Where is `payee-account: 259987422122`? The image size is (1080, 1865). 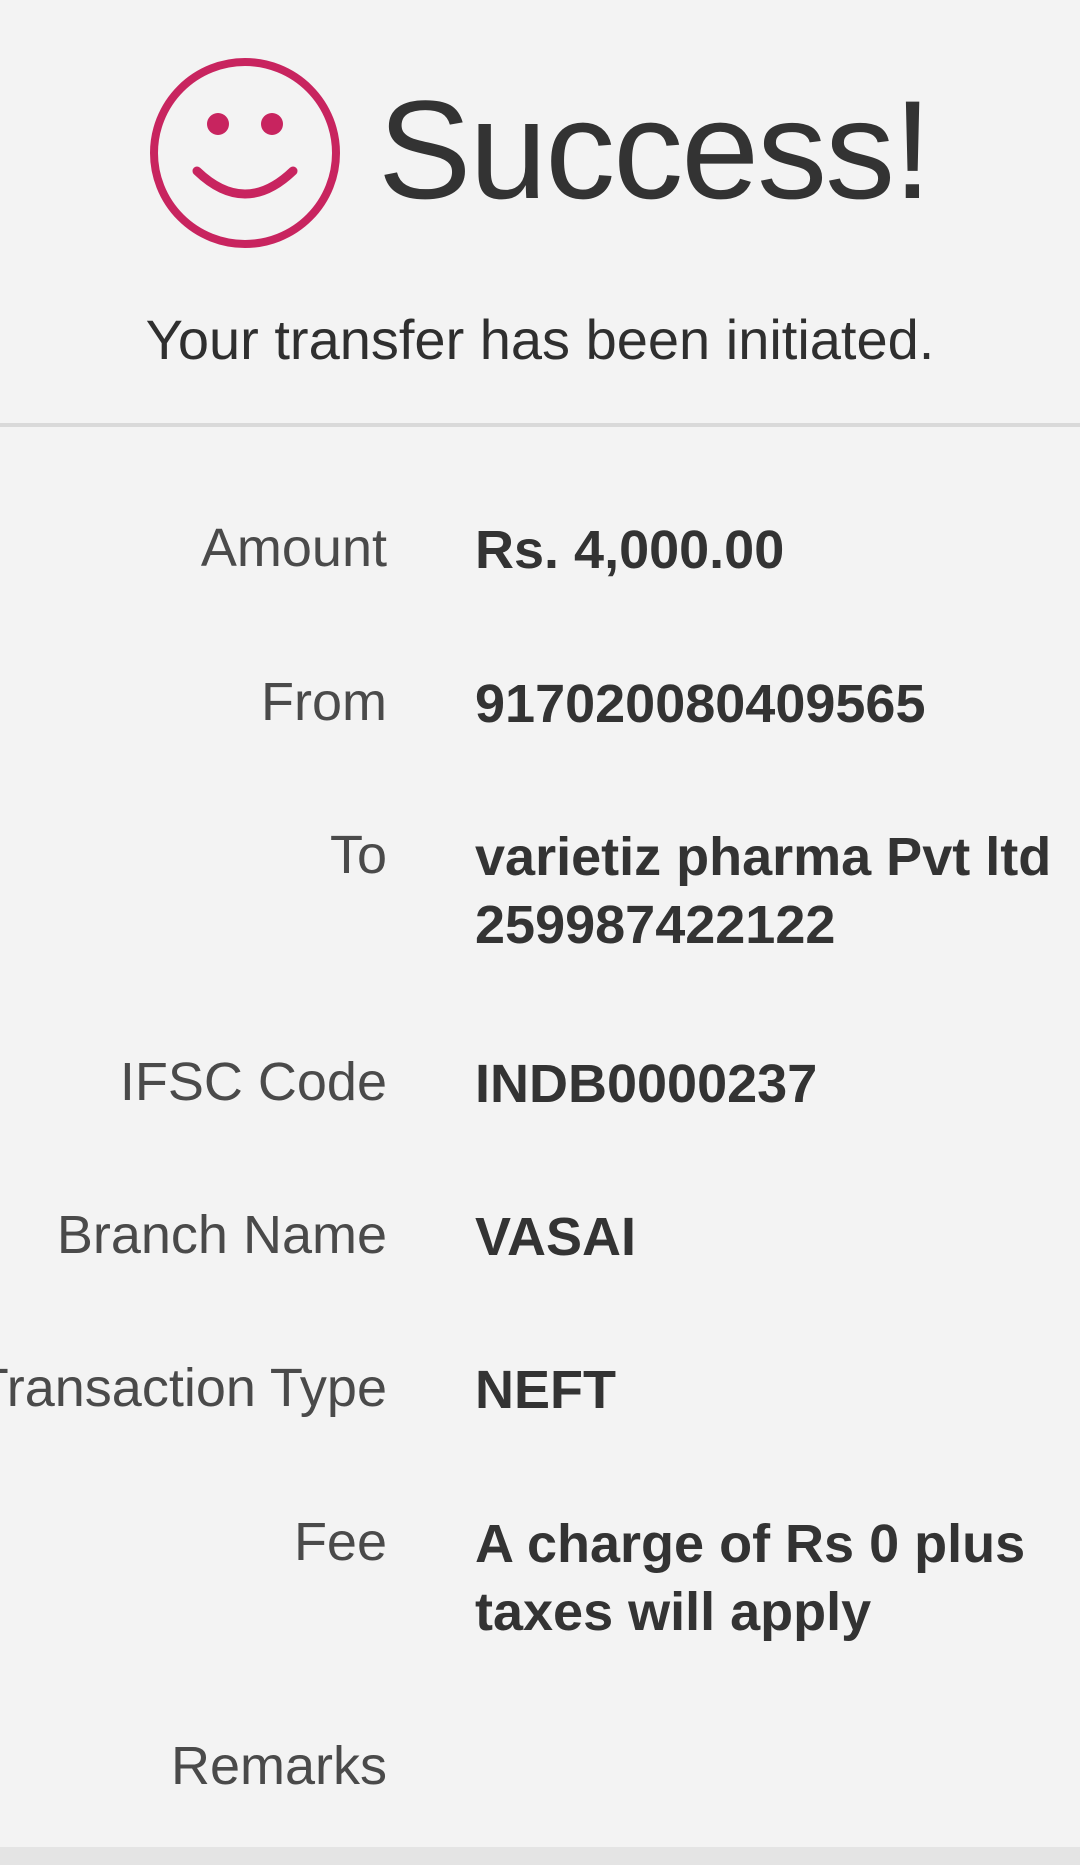
payee-account: 259987422122 is located at coordinates (655, 925).